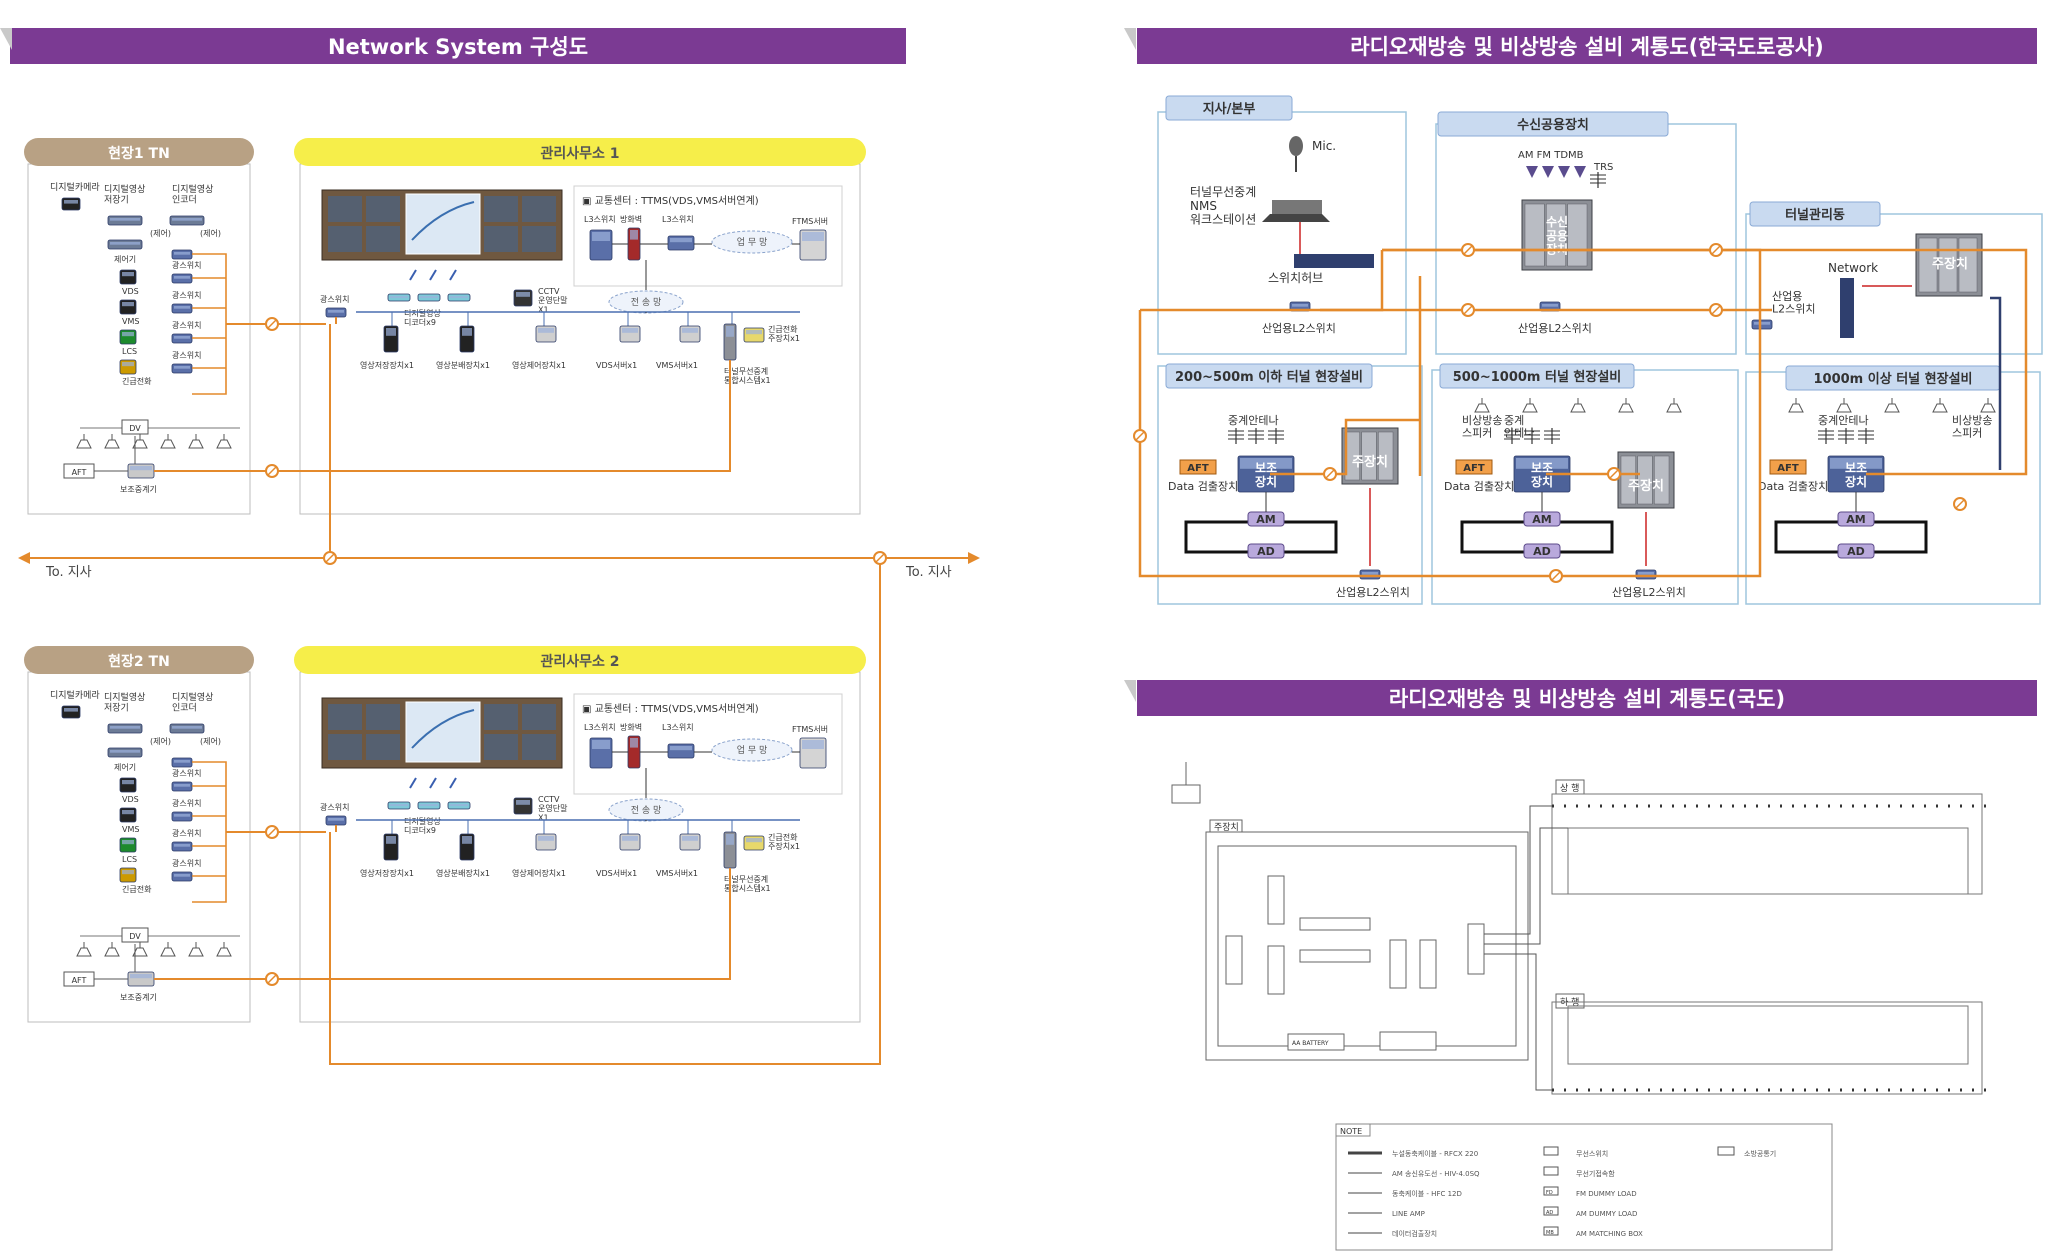  Describe the element at coordinates (124, 194) in the screenshot. I see `device-label: 디지털영상 저장기` at that location.